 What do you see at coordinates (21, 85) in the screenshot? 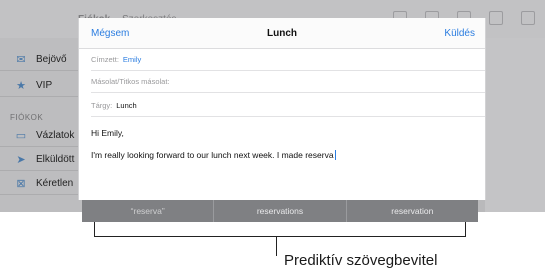
I see `star-icon: ★` at bounding box center [21, 85].